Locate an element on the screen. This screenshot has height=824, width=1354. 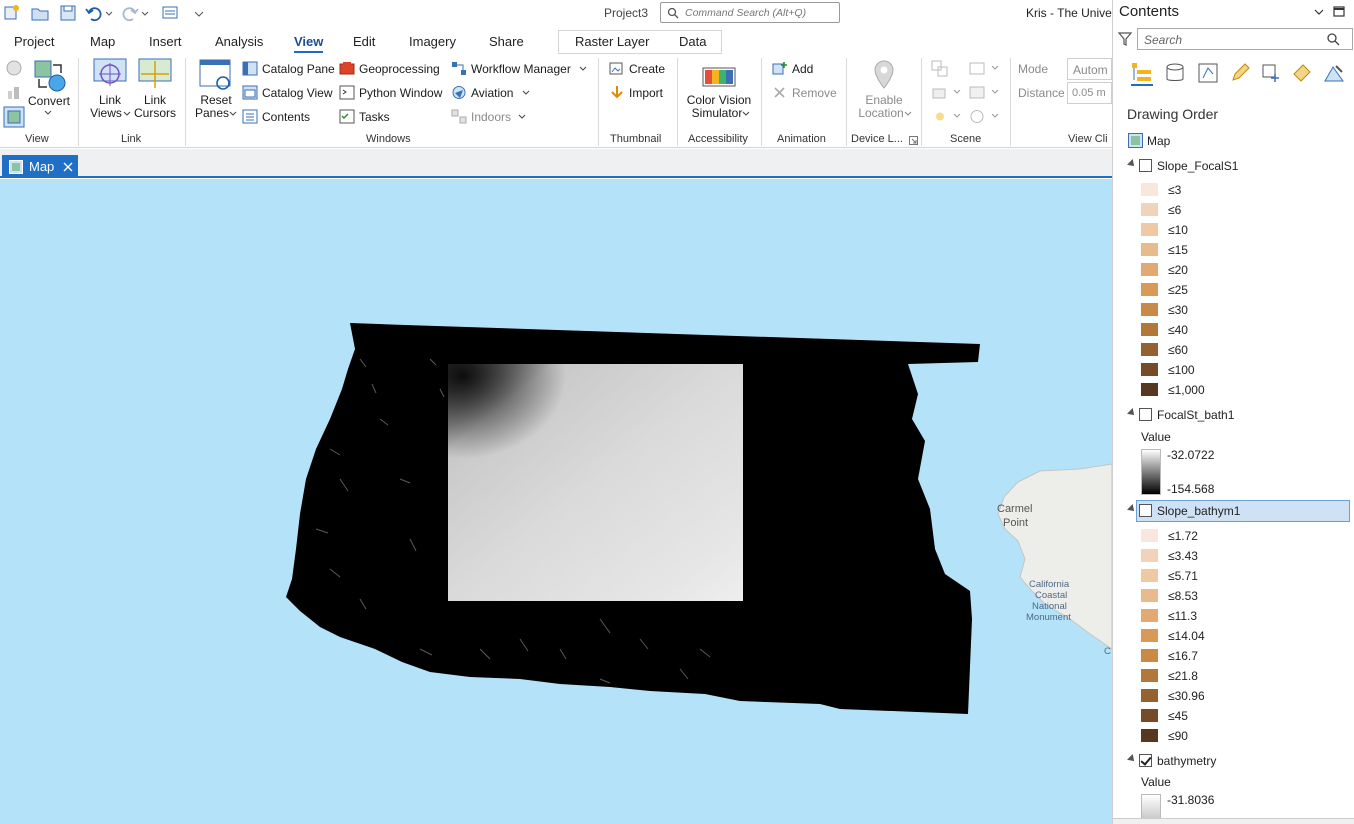
tab-analysis: Analysis is located at coordinates (239, 41).